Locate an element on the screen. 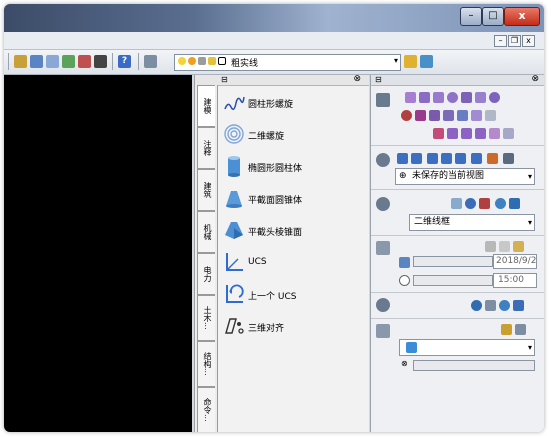 This screenshot has height=437, width=551. conceptual-icon is located at coordinates (500, 203).